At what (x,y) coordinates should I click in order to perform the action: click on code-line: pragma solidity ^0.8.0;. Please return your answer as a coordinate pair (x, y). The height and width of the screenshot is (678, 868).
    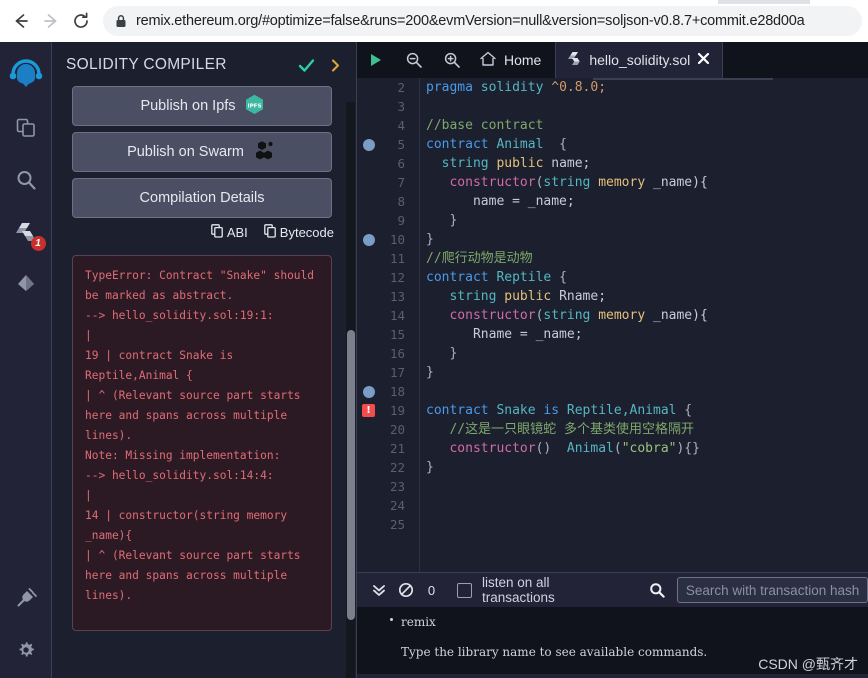
    Looking at the image, I should click on (647, 87).